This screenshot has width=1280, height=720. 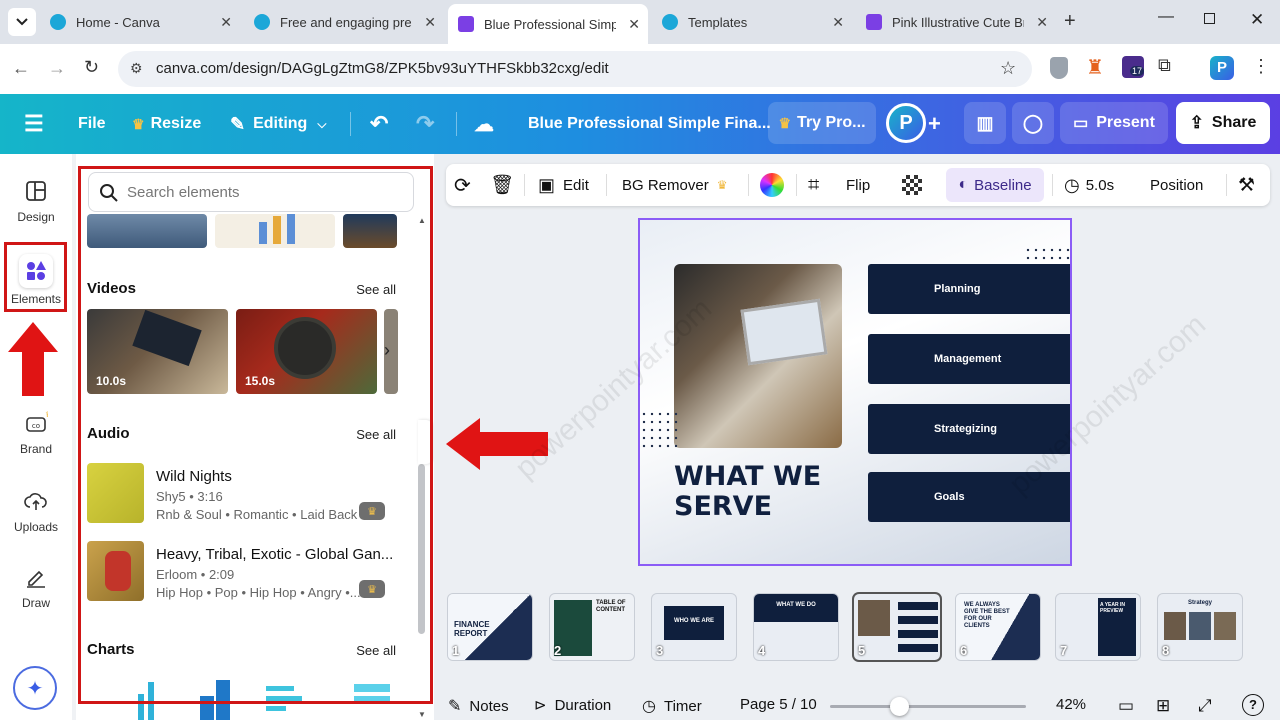 I want to click on site-info-icon: ⚙, so click(x=136, y=68).